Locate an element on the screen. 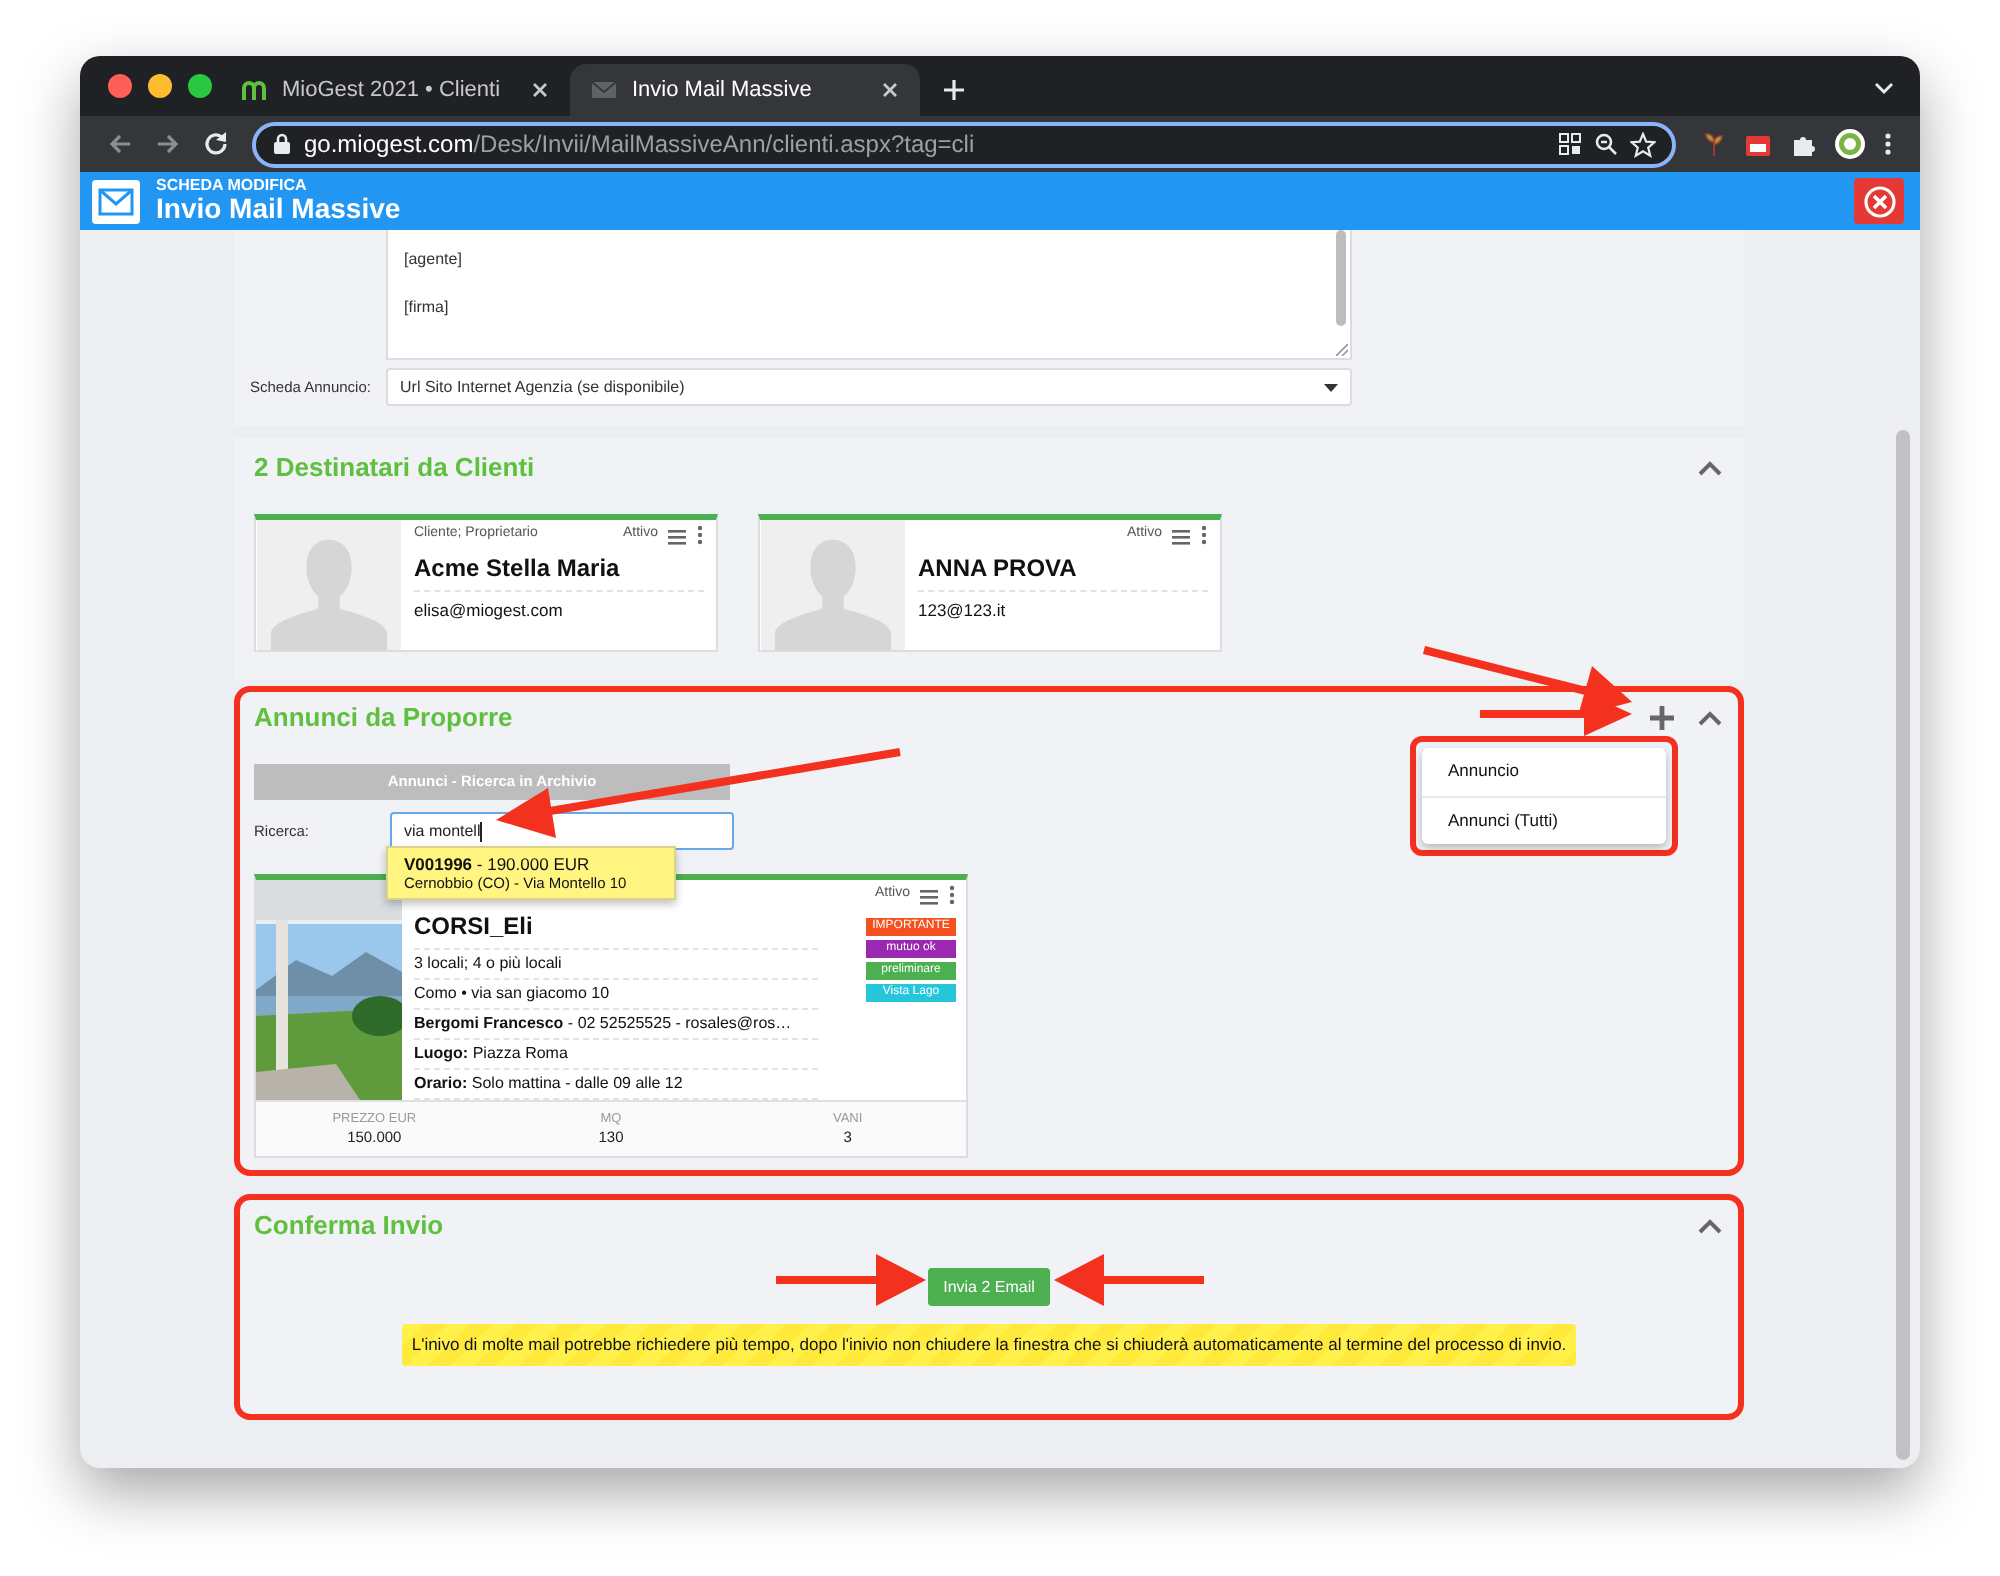 Image resolution: width=2000 pixels, height=1576 pixels. calendar-icon is located at coordinates (1758, 144).